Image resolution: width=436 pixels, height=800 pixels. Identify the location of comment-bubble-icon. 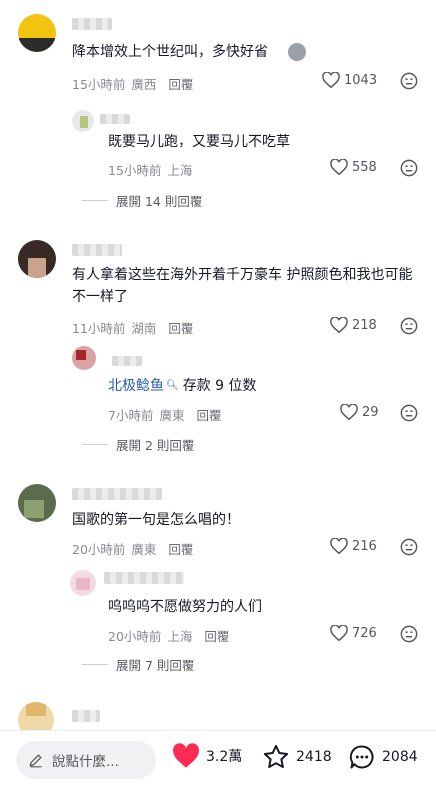
(361, 757).